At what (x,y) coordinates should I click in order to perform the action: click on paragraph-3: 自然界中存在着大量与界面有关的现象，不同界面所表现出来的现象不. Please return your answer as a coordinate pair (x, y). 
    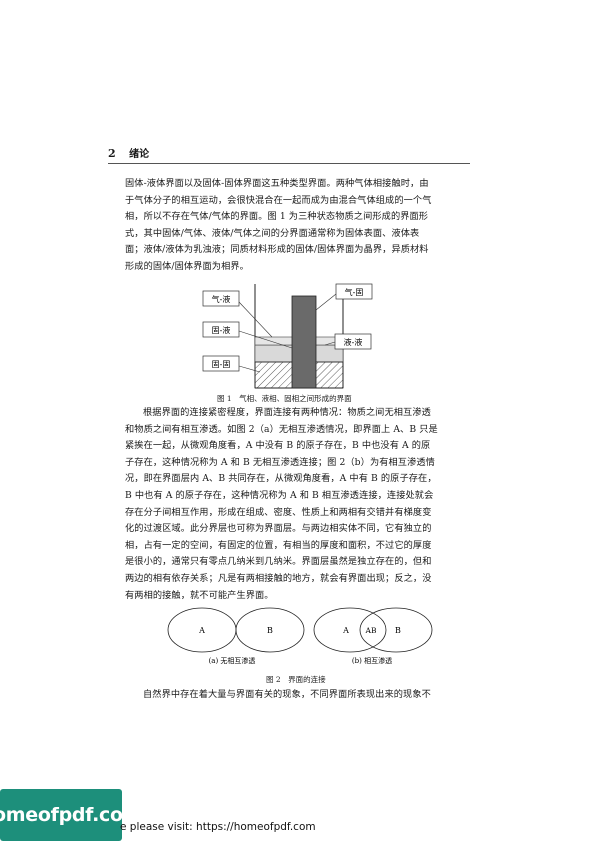
    Looking at the image, I should click on (297, 695).